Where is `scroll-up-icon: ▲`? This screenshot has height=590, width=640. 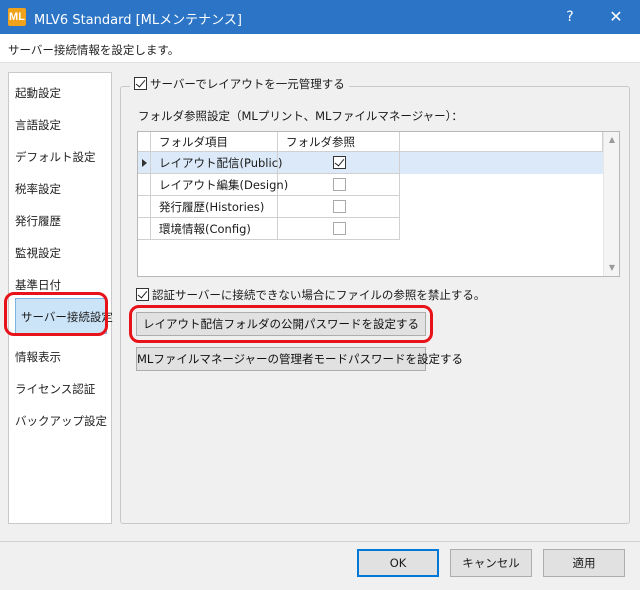 scroll-up-icon: ▲ is located at coordinates (612, 140).